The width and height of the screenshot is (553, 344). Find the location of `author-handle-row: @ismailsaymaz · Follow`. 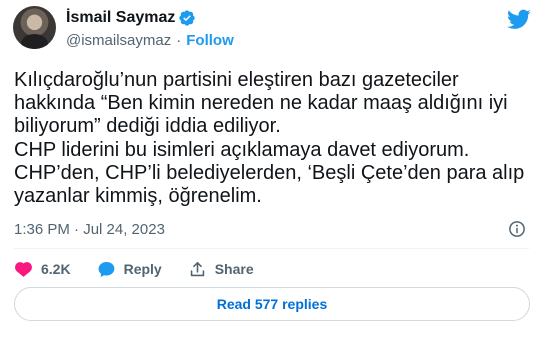

author-handle-row: @ismailsaymaz · Follow is located at coordinates (150, 40).